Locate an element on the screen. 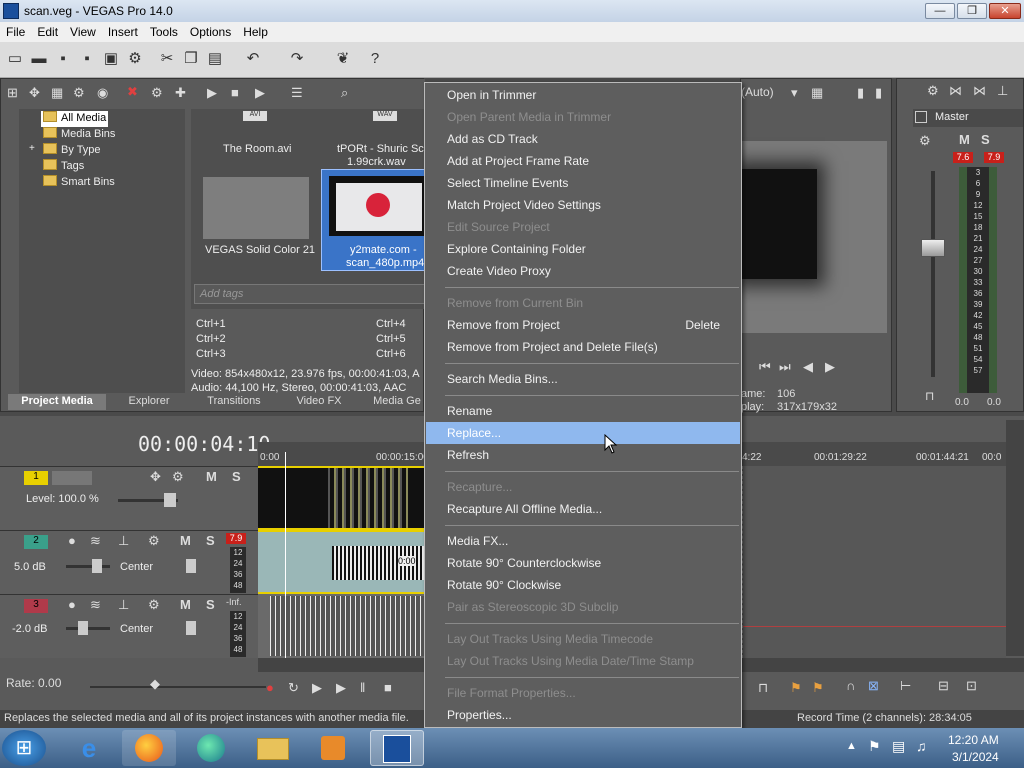 The width and height of the screenshot is (1024, 768). preview-quality-dropdown: (Auto) is located at coordinates (757, 92).